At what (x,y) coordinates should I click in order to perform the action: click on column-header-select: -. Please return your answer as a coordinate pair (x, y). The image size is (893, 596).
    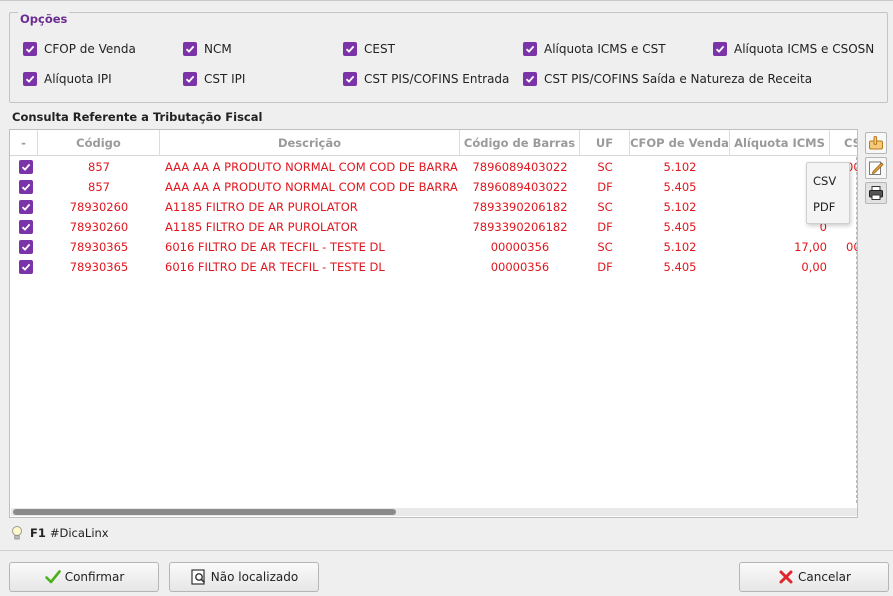
    Looking at the image, I should click on (24, 143).